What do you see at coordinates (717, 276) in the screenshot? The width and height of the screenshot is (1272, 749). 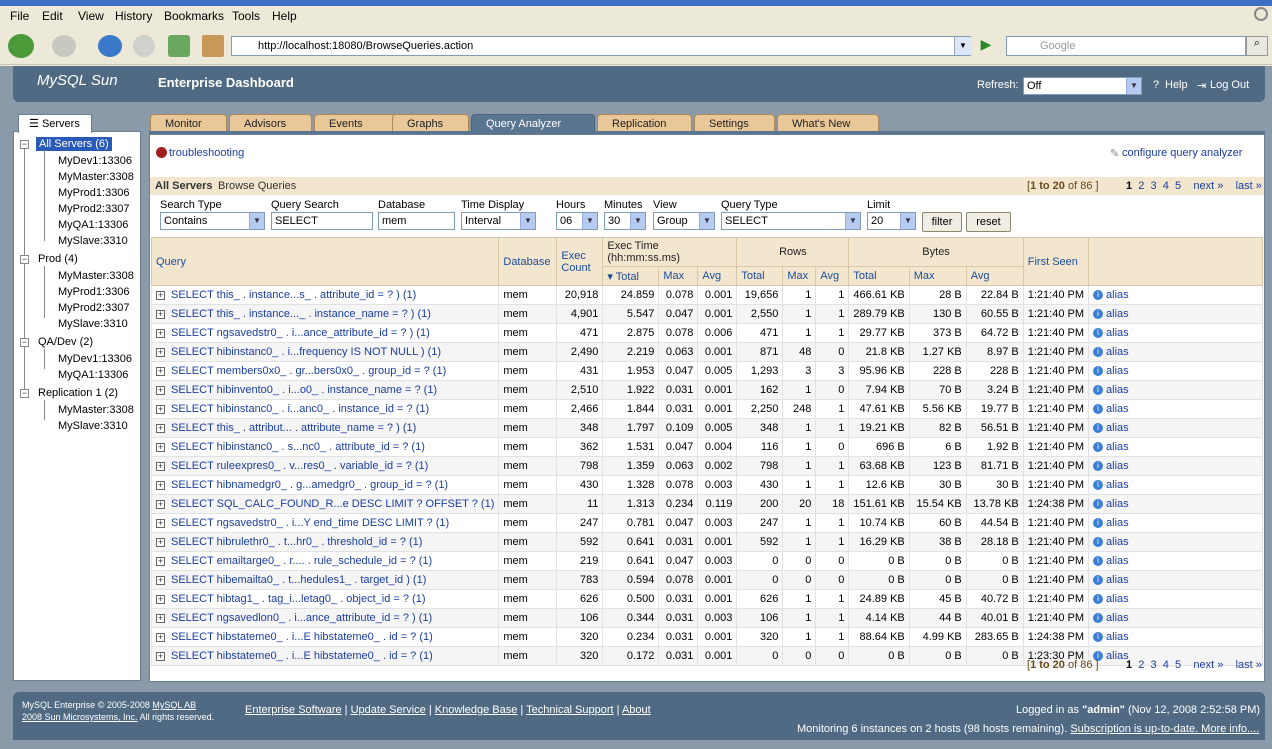 I see `col-exec-time-avg: Avg` at bounding box center [717, 276].